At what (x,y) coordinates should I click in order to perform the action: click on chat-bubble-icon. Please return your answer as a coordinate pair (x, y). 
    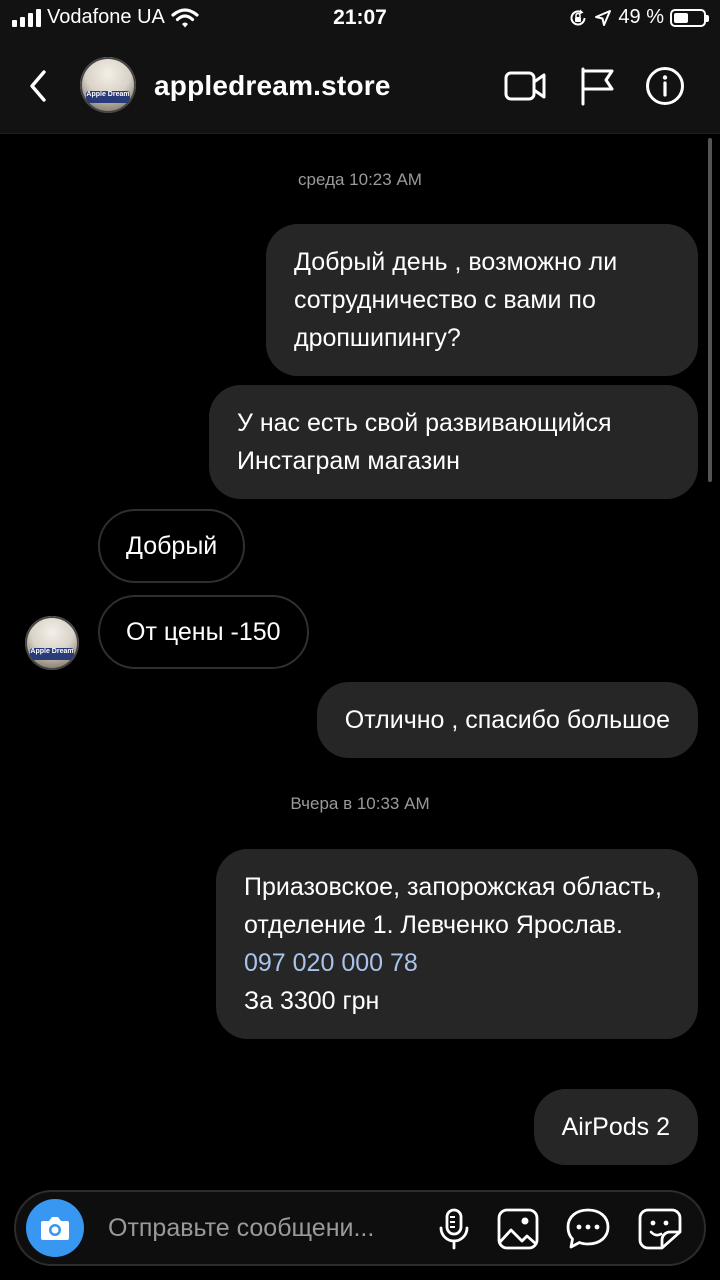
    Looking at the image, I should click on (588, 1229).